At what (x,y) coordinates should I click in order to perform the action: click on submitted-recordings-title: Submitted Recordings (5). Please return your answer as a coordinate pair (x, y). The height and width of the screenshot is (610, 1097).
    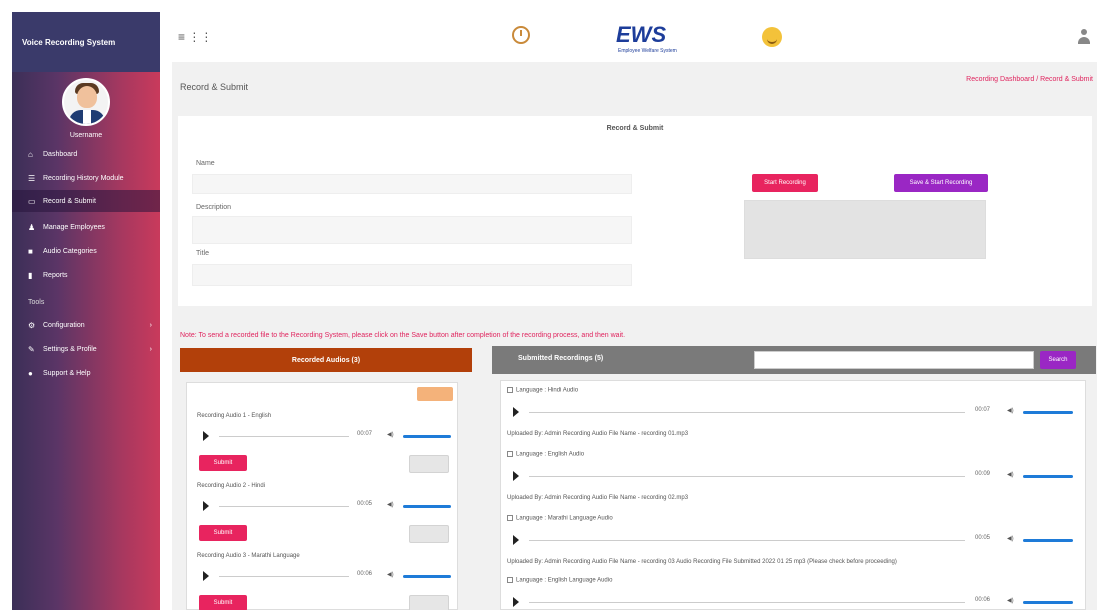
    Looking at the image, I should click on (561, 358).